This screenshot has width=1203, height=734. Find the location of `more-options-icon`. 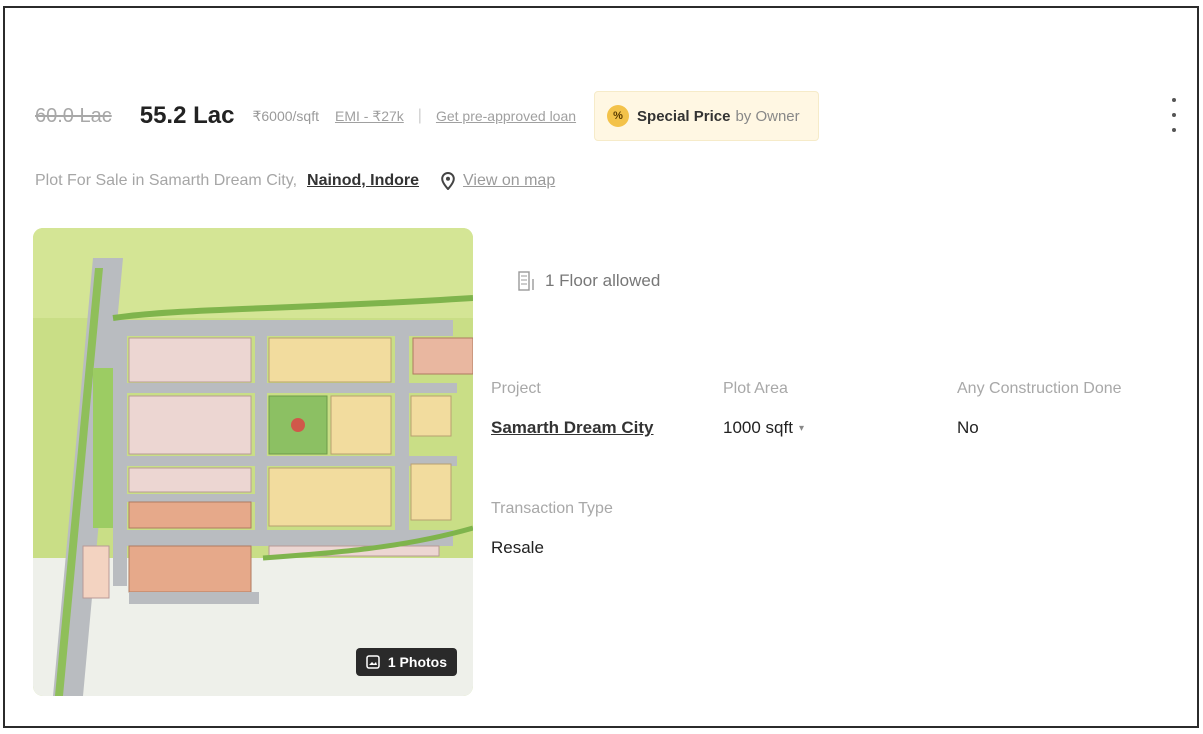

more-options-icon is located at coordinates (1174, 115).